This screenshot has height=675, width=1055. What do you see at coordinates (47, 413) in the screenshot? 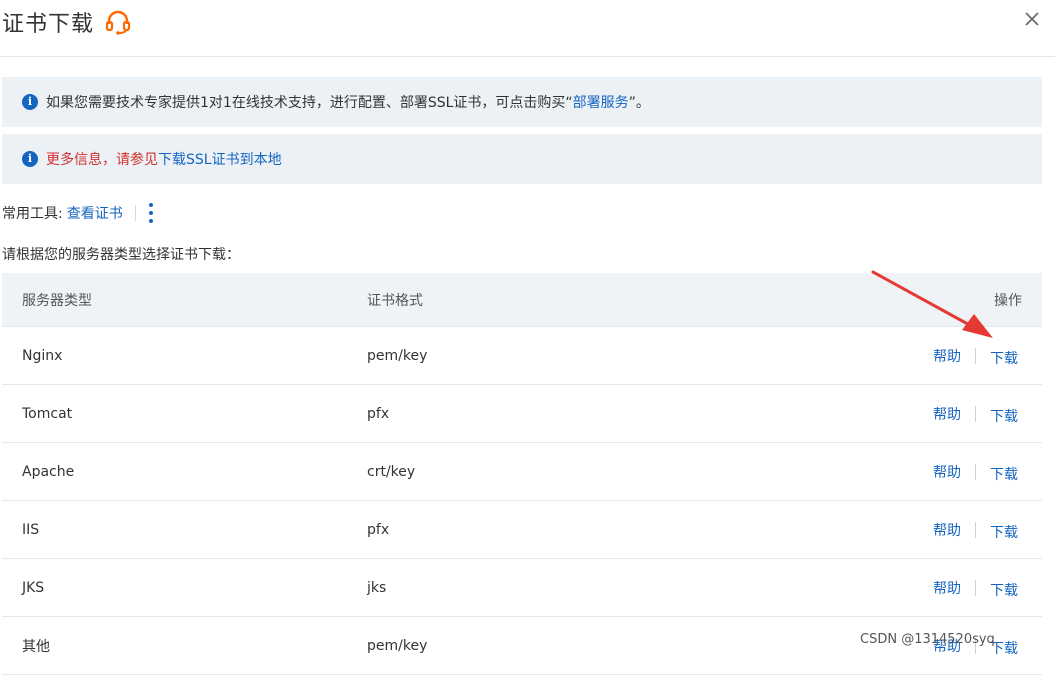
I see `server-type: Tomcat` at bounding box center [47, 413].